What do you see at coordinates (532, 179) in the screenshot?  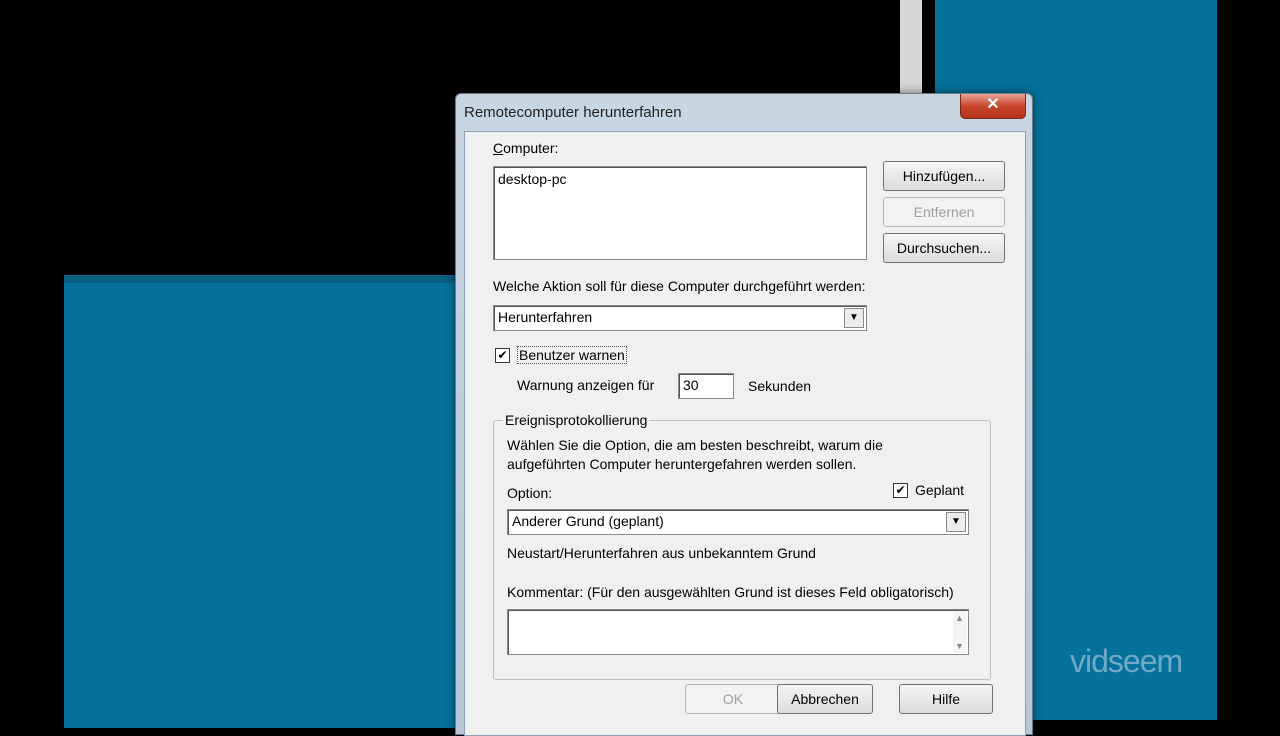 I see `list-item: desktop-pc` at bounding box center [532, 179].